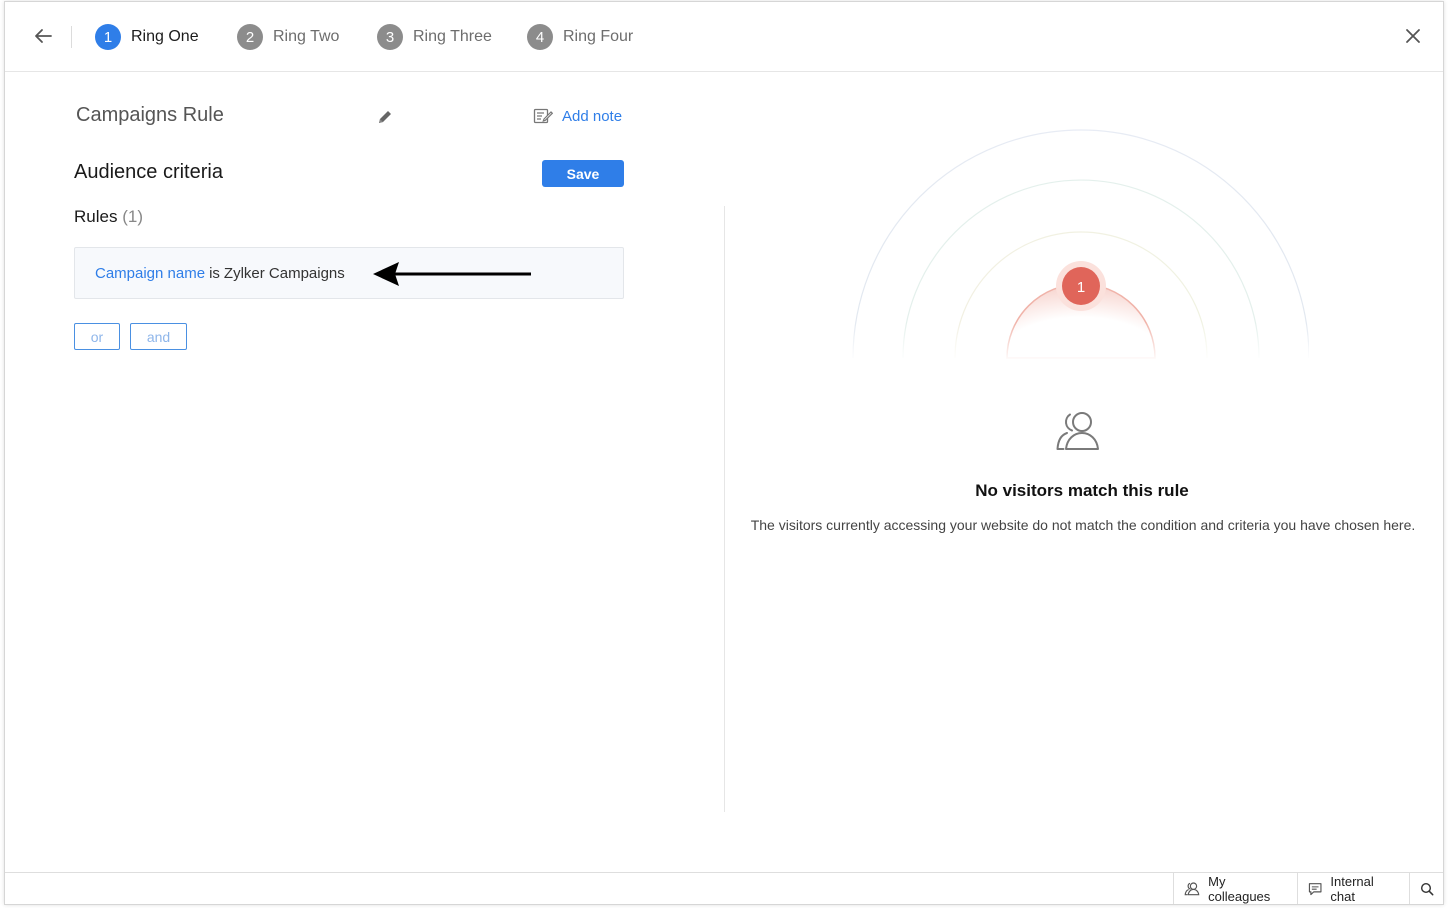  Describe the element at coordinates (598, 36) in the screenshot. I see `step-label: Ring Four` at that location.